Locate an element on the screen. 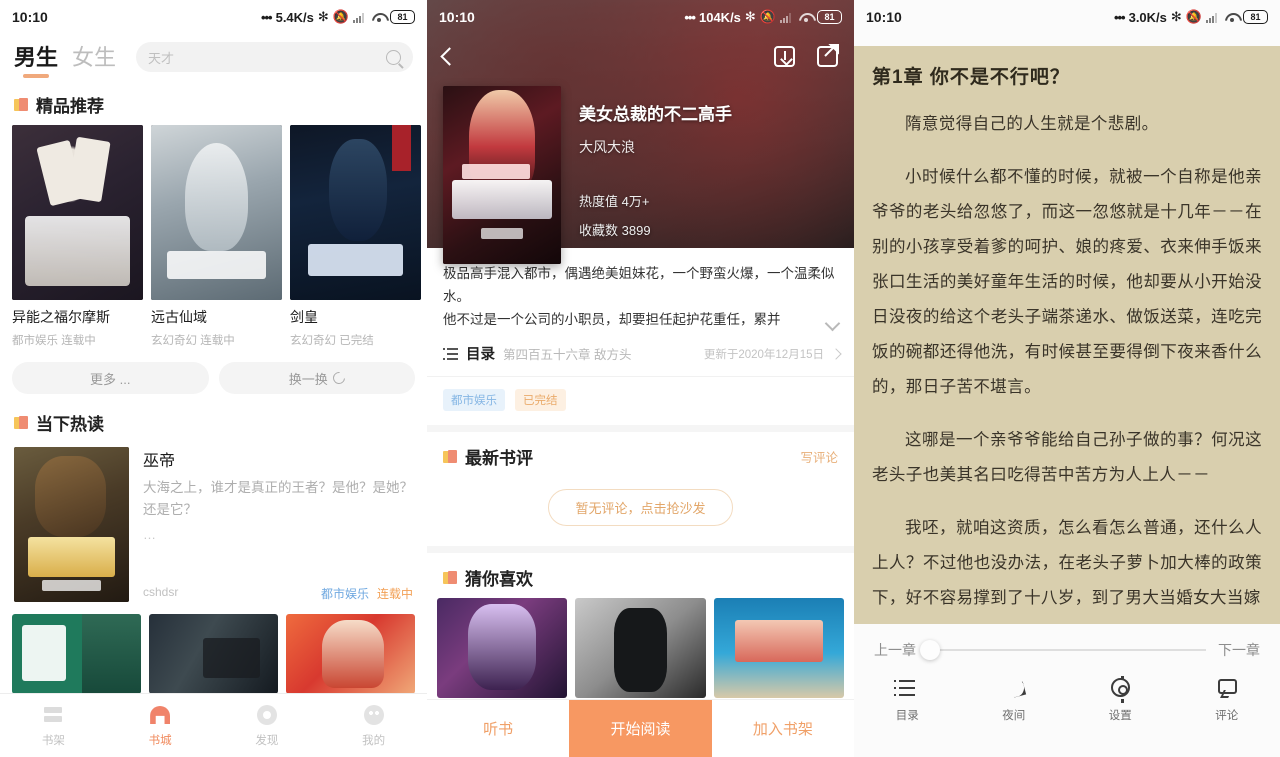 This screenshot has height=757, width=1280. prev-chapter-button: 上一章 is located at coordinates (895, 650).